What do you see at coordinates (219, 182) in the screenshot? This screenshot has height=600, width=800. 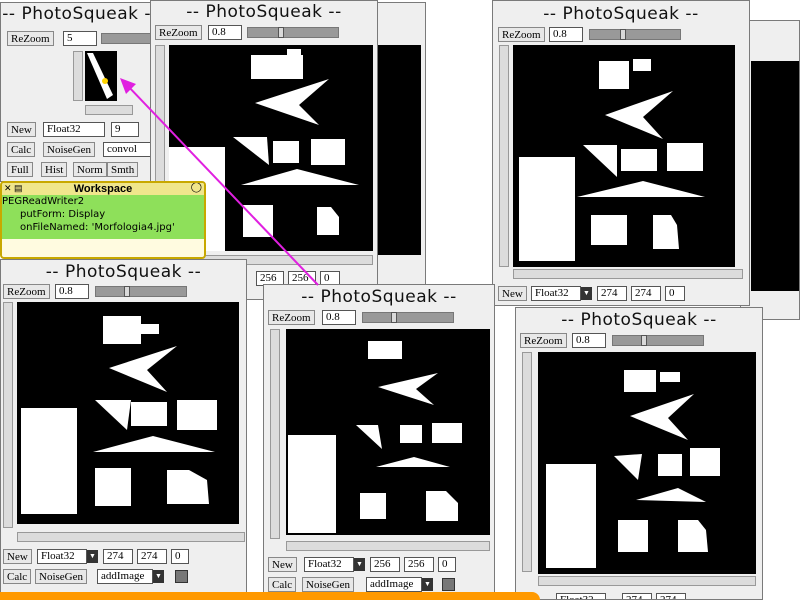 I see `pointer-arrow` at bounding box center [219, 182].